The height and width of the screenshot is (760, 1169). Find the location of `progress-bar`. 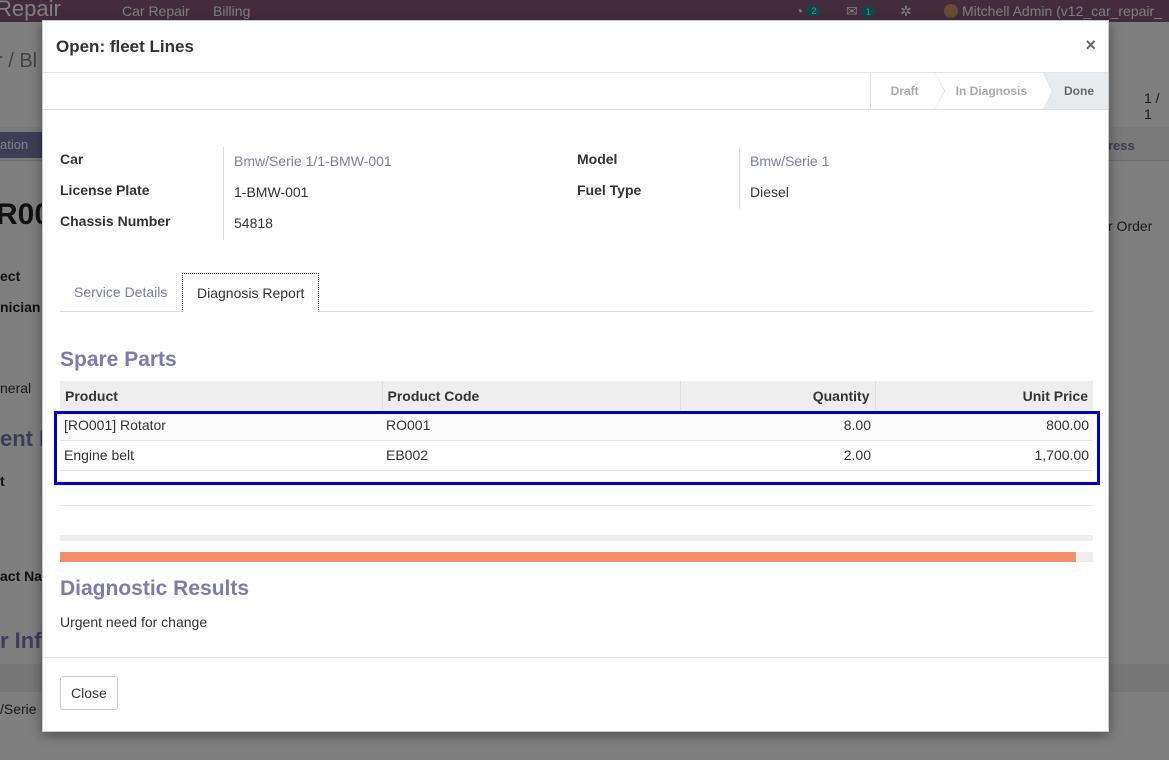

progress-bar is located at coordinates (576, 557).